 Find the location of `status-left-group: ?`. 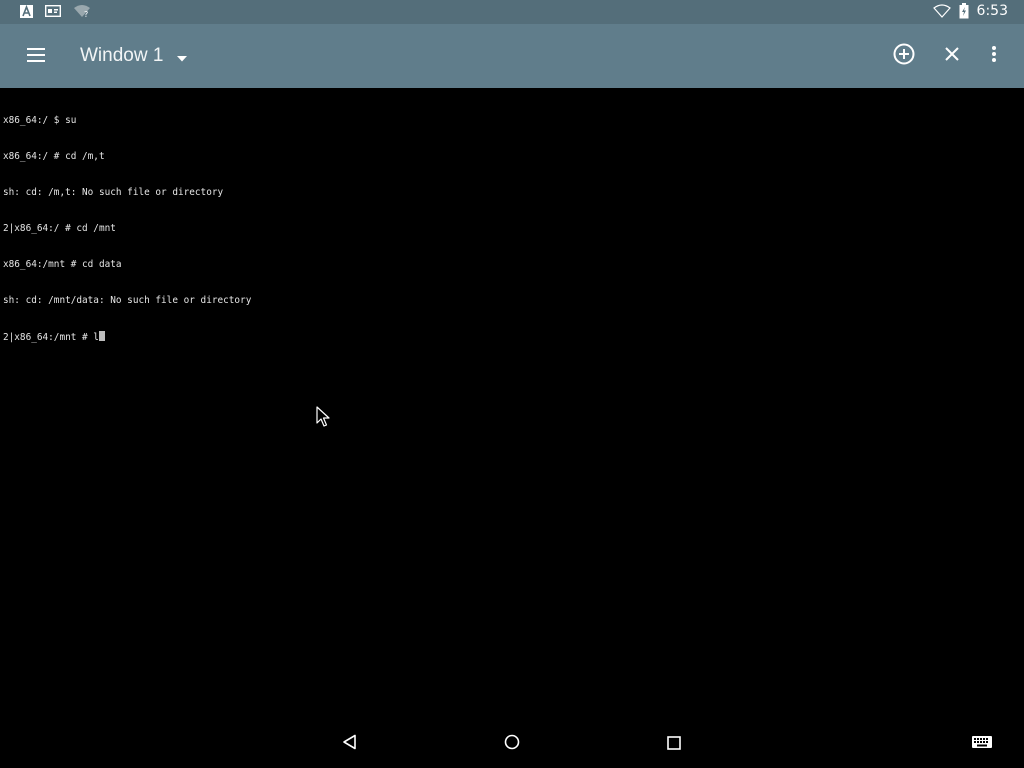

status-left-group: ? is located at coordinates (55, 11).